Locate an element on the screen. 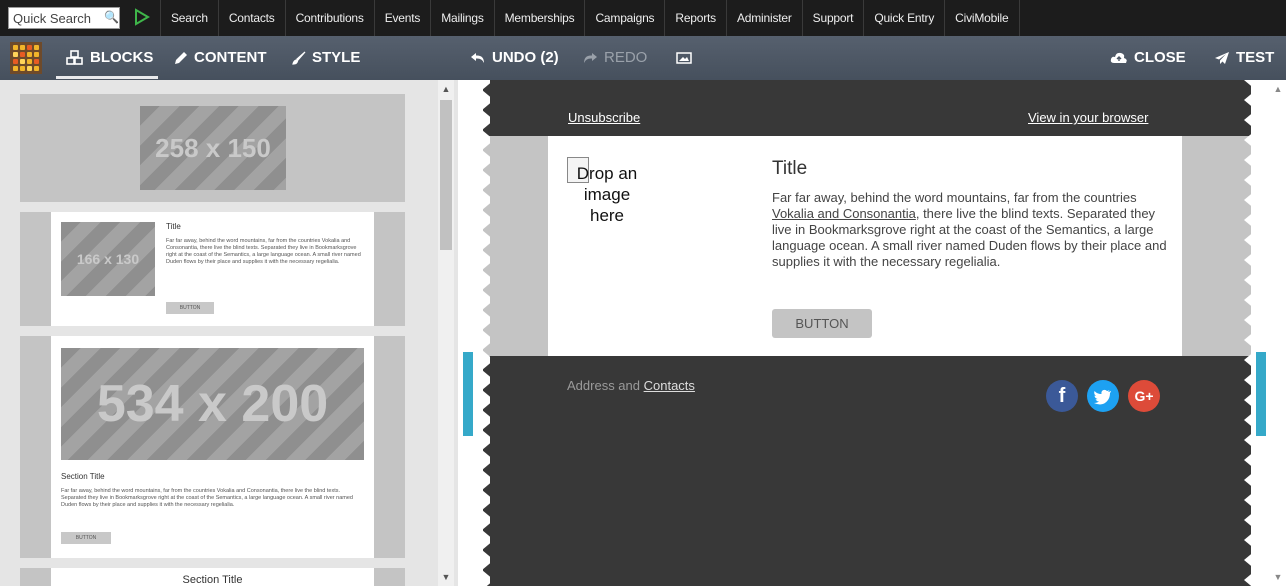 The width and height of the screenshot is (1286, 586). mosaico-logo-icon is located at coordinates (26, 58).